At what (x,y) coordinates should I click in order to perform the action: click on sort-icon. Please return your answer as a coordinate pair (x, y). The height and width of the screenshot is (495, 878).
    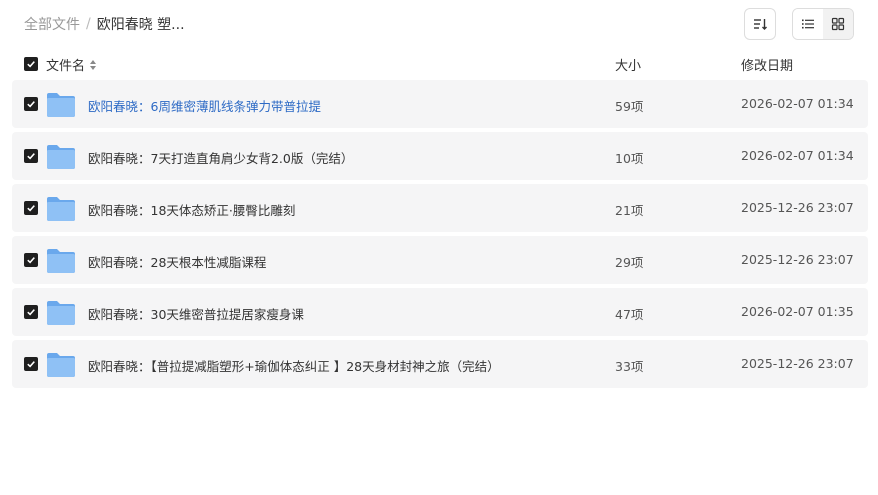
    Looking at the image, I should click on (760, 24).